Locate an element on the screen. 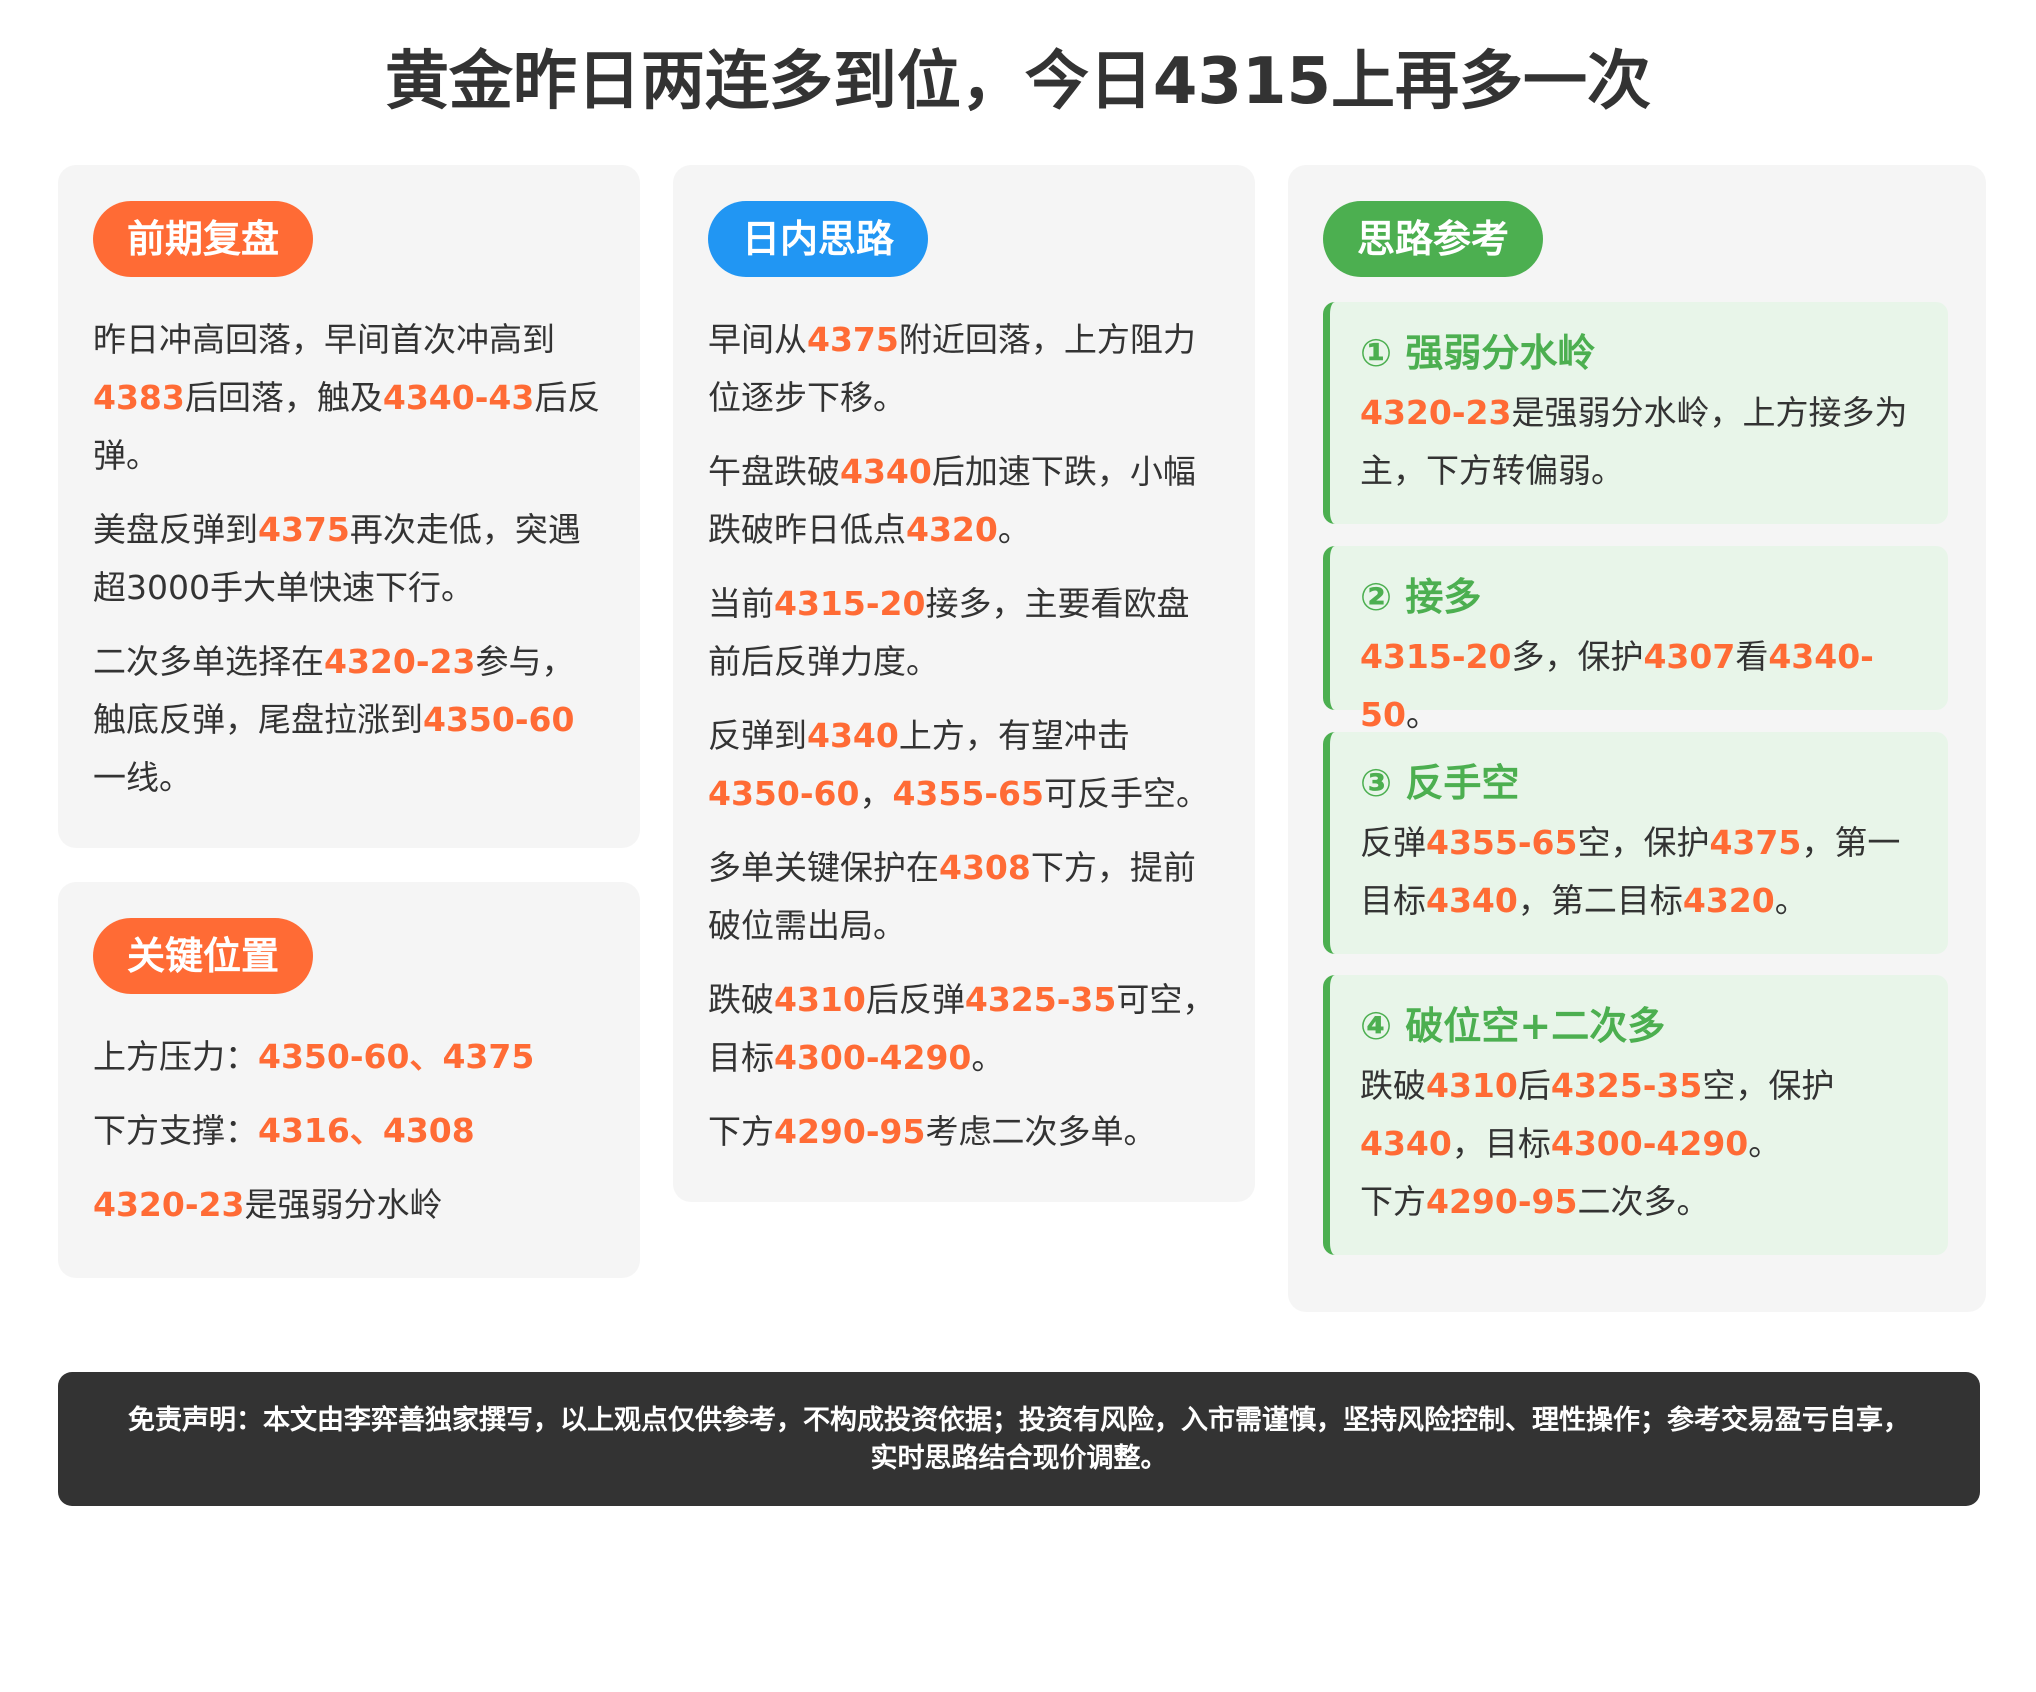 Image resolution: width=2036 pixels, height=1692 pixels. price-highlight: 4383 is located at coordinates (139, 397).